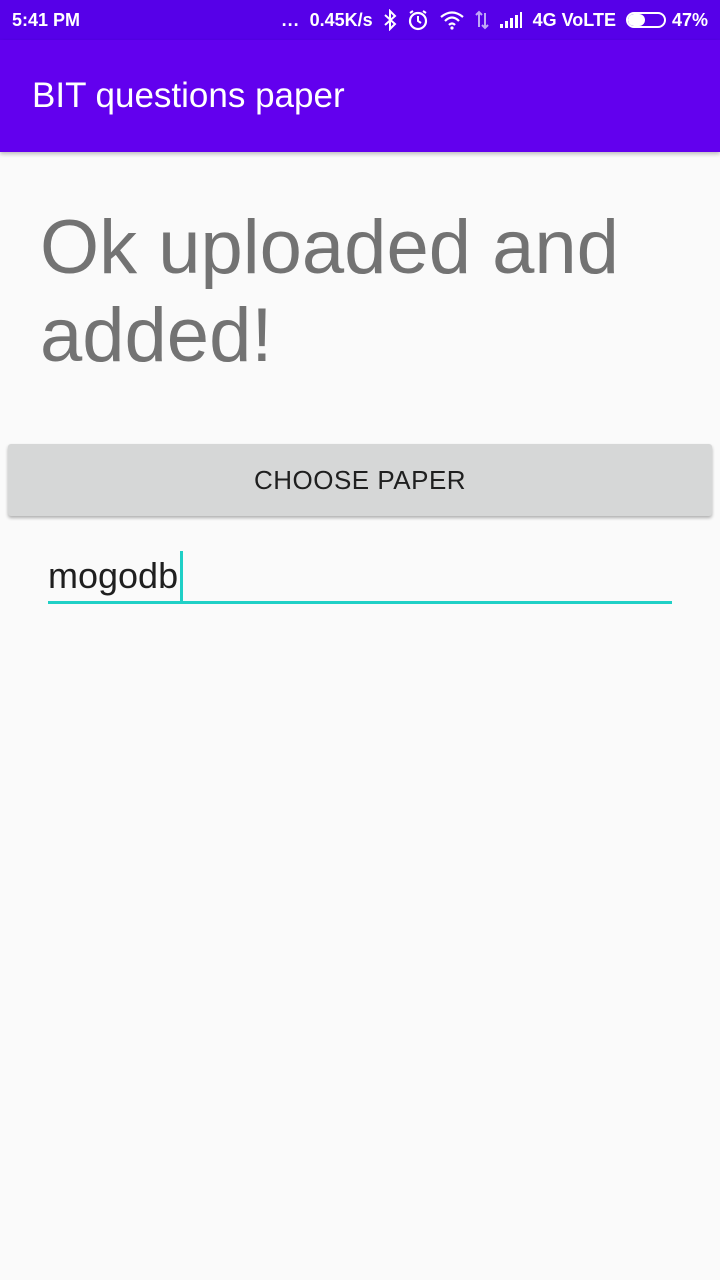  What do you see at coordinates (360, 480) in the screenshot?
I see `choose-paper-button: CHOOSE PAPER` at bounding box center [360, 480].